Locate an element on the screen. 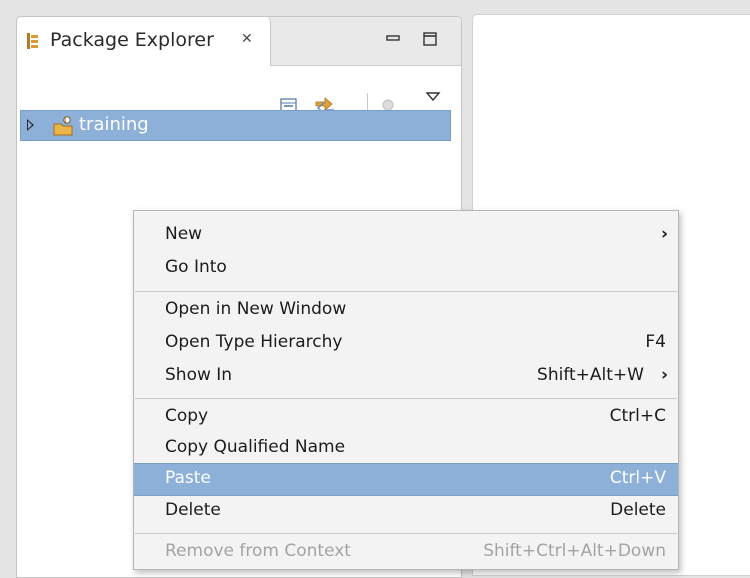 Image resolution: width=750 pixels, height=578 pixels. menu-item-label: Remove from Context is located at coordinates (258, 551).